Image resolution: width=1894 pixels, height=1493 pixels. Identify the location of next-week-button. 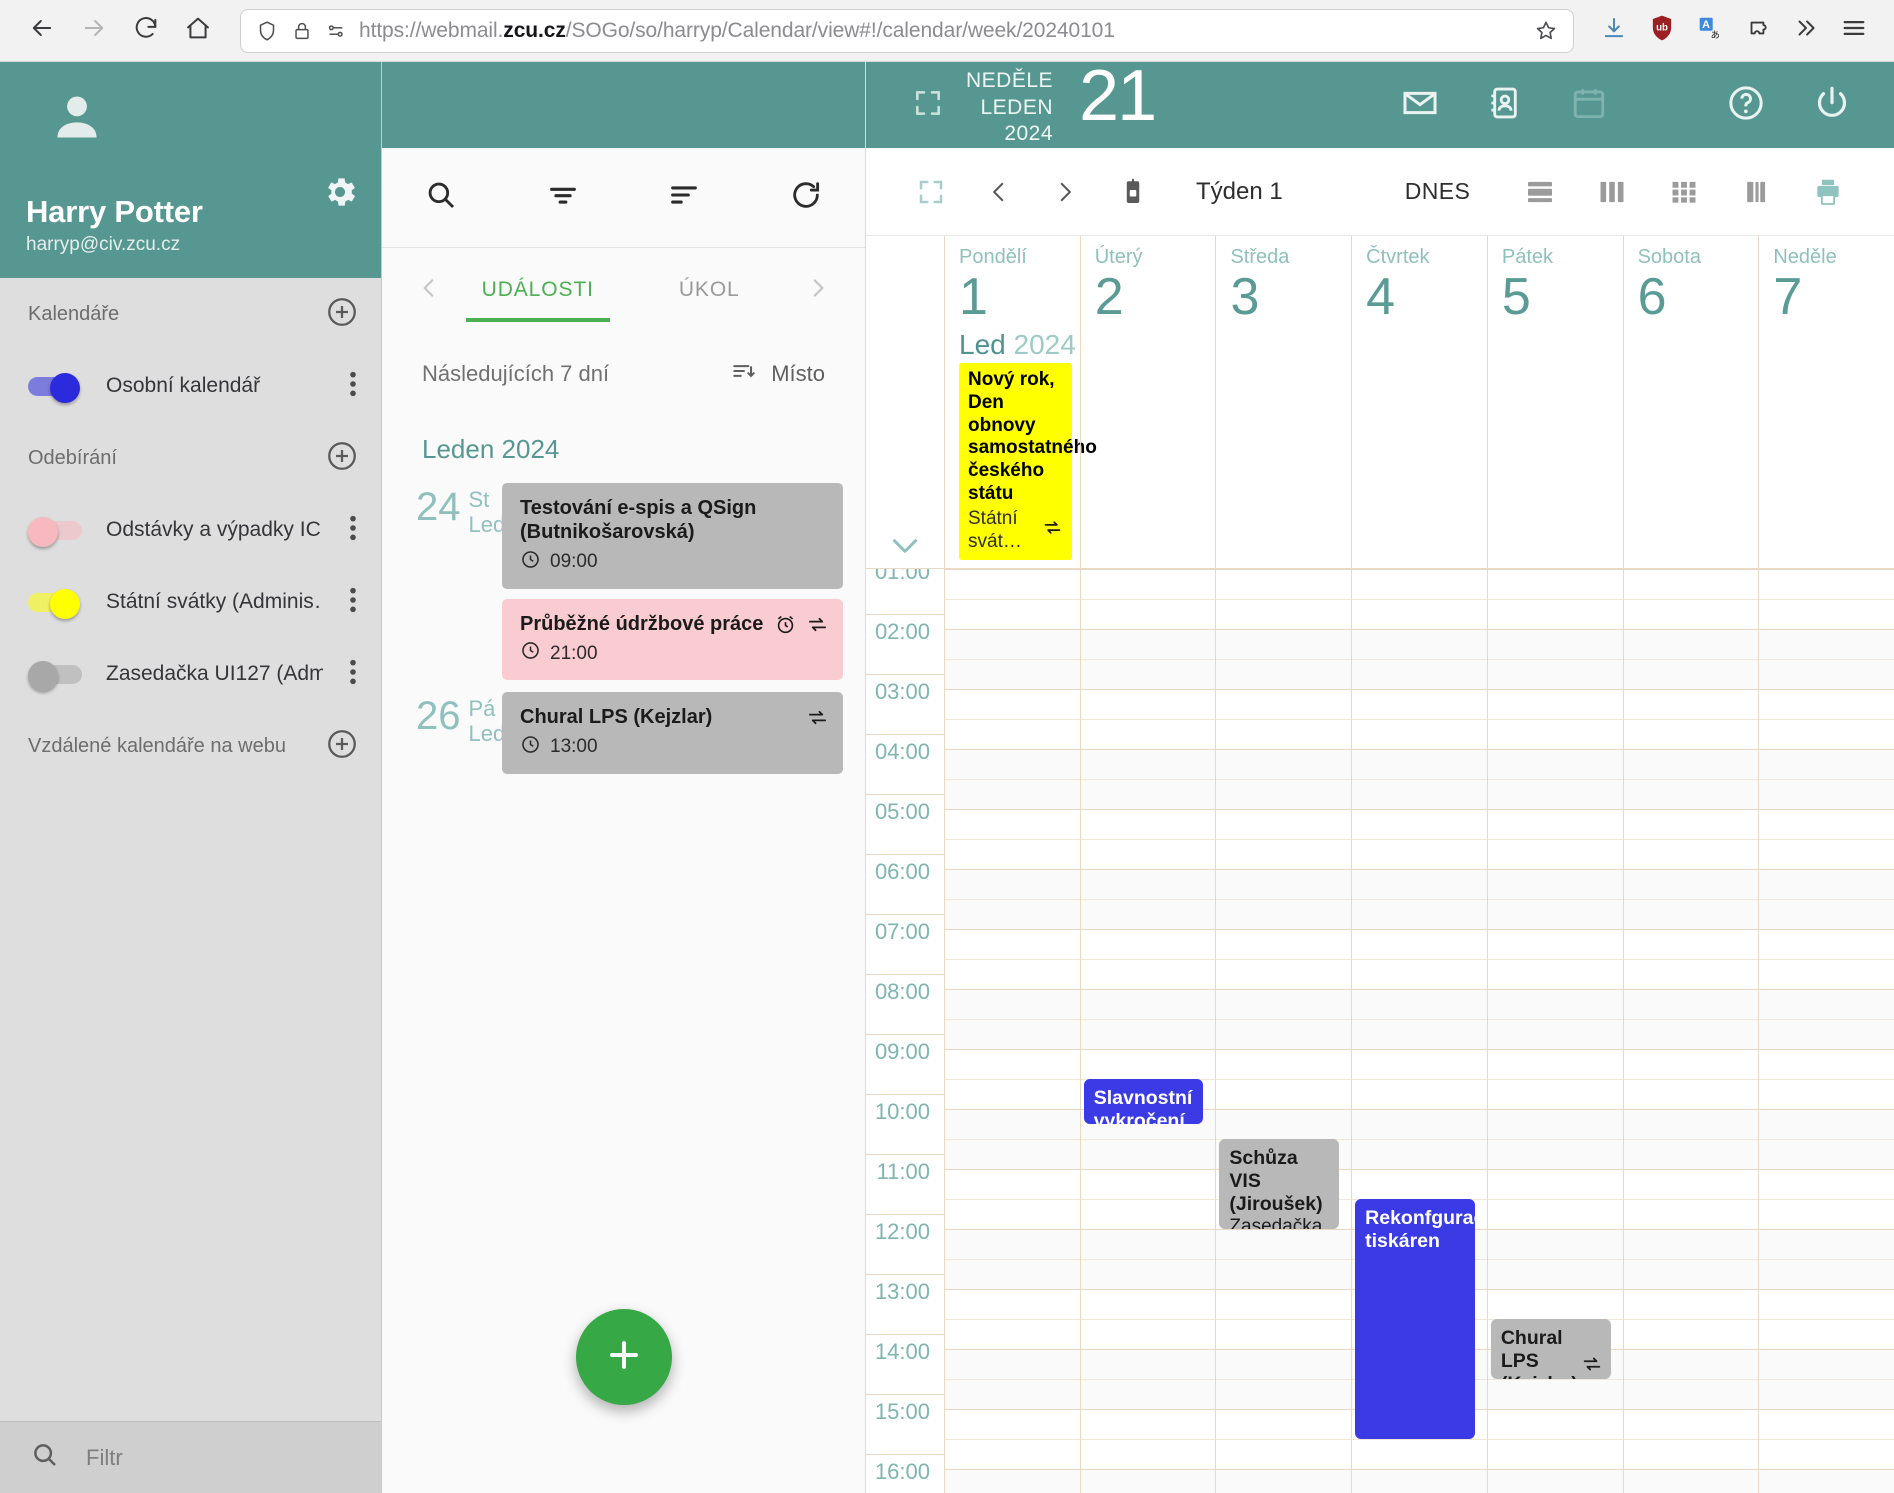
(1065, 192).